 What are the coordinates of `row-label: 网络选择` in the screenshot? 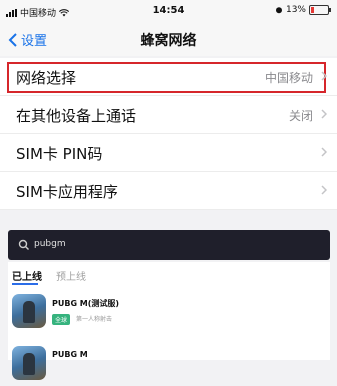 It's located at (46, 78).